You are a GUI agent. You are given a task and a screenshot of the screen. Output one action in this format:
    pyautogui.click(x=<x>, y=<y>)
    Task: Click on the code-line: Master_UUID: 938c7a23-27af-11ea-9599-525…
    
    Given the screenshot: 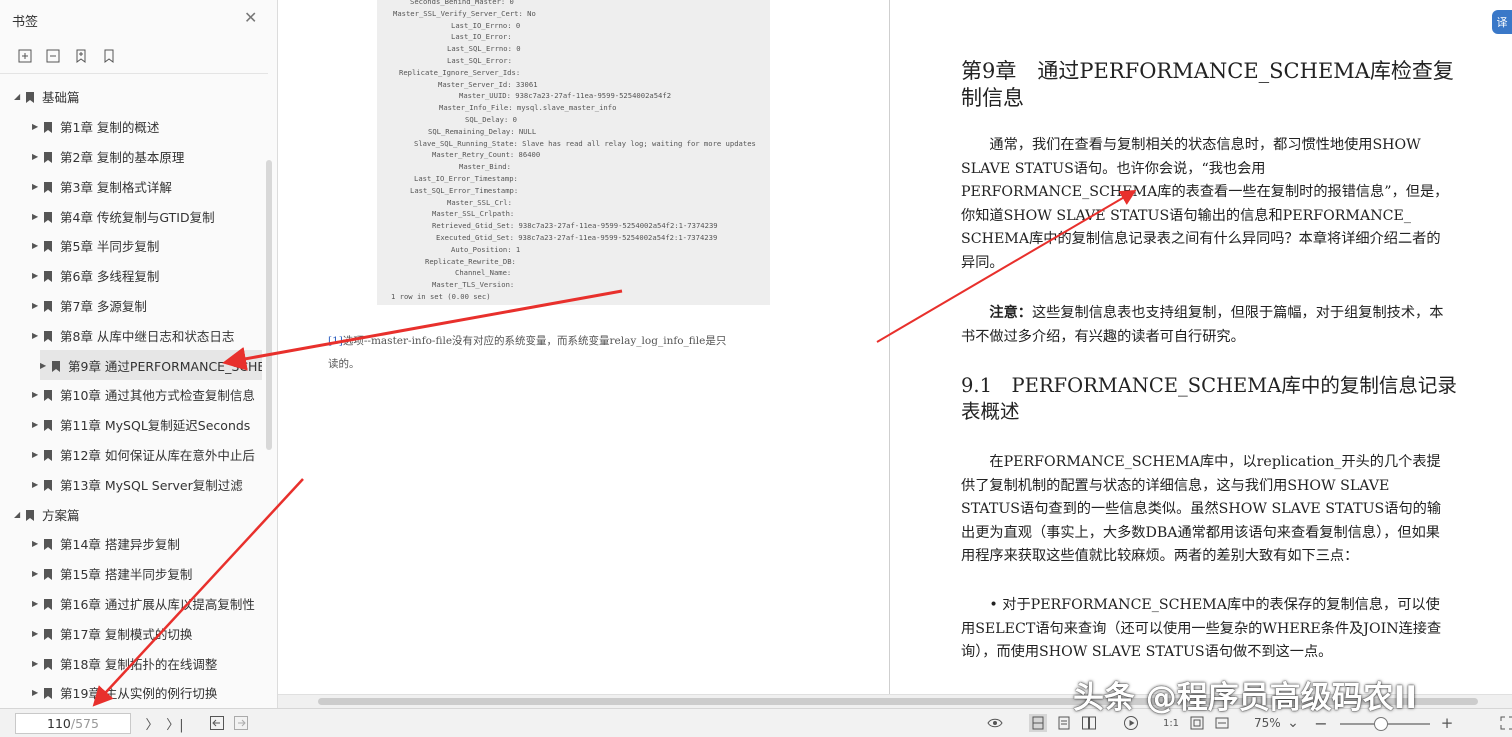 What is the action you would take?
    pyautogui.click(x=565, y=96)
    